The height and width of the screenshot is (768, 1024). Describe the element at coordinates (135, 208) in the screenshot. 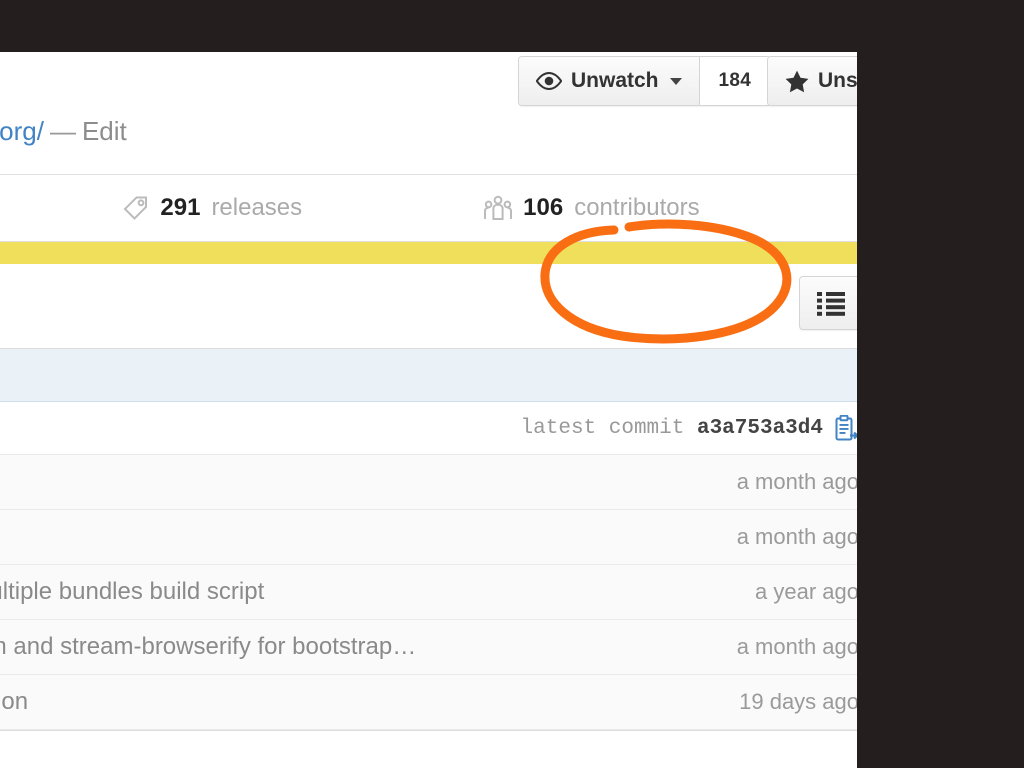

I see `tag-icon` at that location.